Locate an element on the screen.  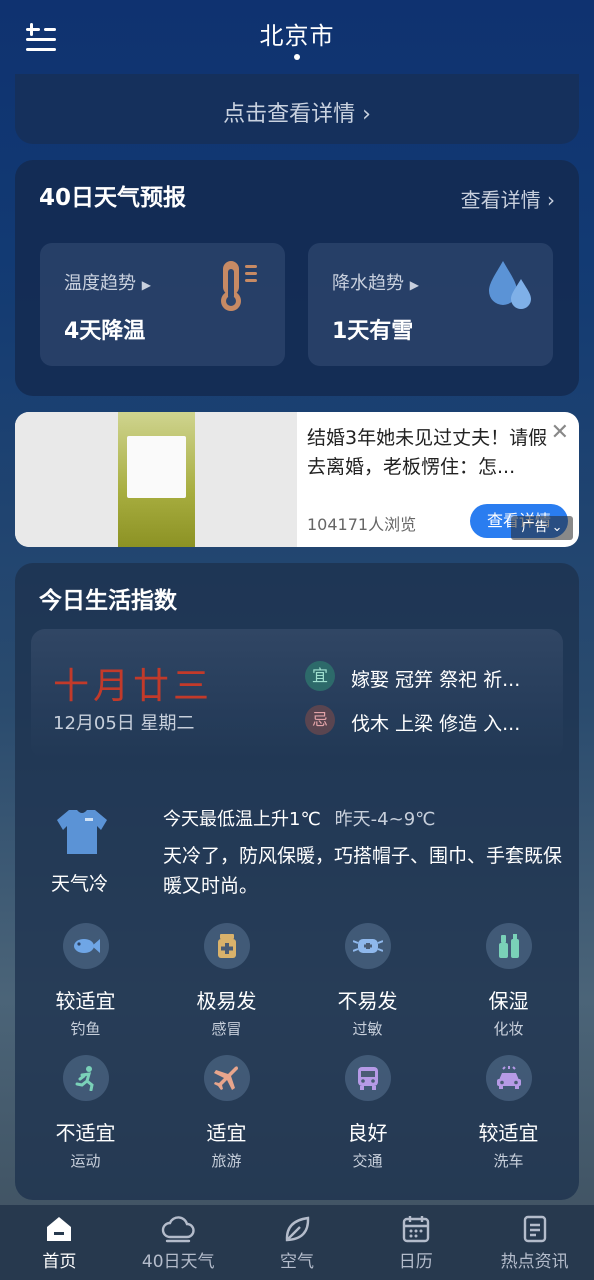
ji-badge: 忌 is located at coordinates (320, 720).